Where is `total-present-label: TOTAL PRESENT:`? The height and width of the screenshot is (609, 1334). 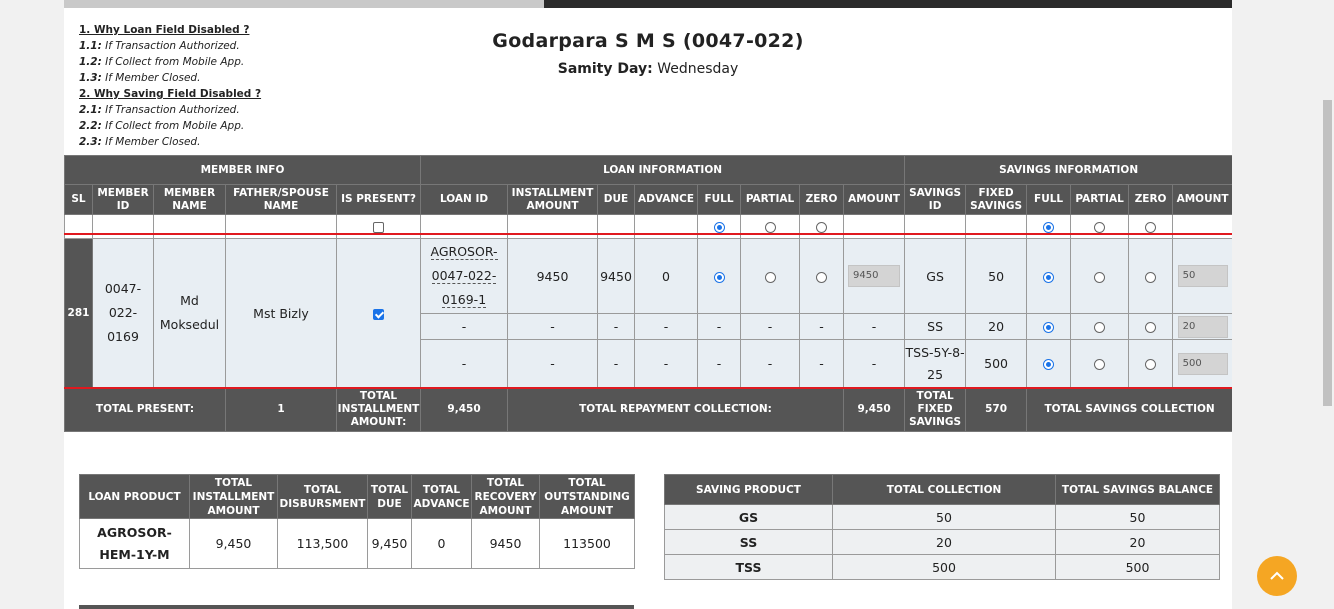
total-present-label: TOTAL PRESENT: is located at coordinates (145, 409).